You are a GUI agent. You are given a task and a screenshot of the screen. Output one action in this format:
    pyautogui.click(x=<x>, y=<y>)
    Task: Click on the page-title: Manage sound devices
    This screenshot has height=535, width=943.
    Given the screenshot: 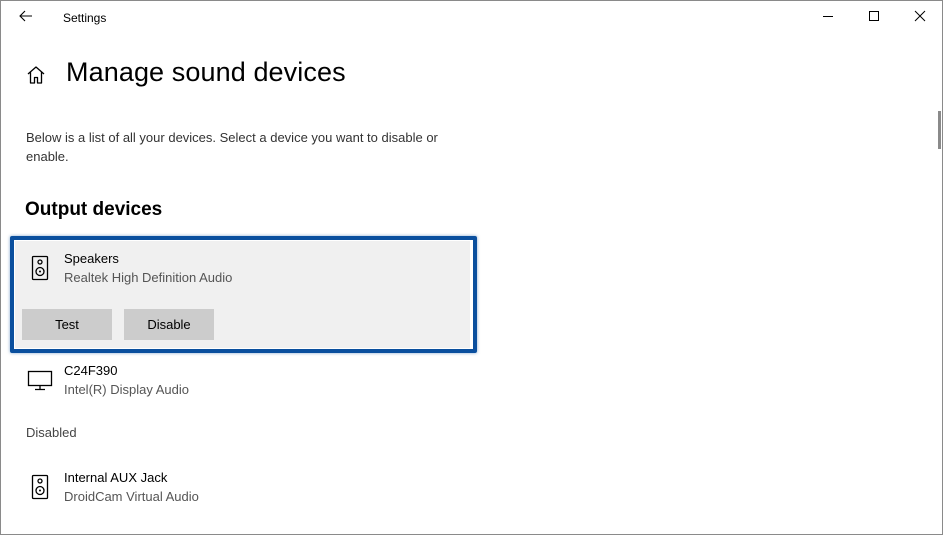 What is the action you would take?
    pyautogui.click(x=206, y=72)
    